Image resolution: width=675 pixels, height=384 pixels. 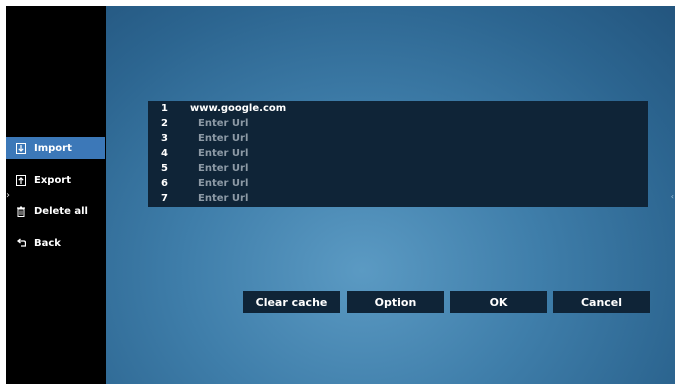 What do you see at coordinates (398, 108) in the screenshot?
I see `url-row: 1 www.google.com` at bounding box center [398, 108].